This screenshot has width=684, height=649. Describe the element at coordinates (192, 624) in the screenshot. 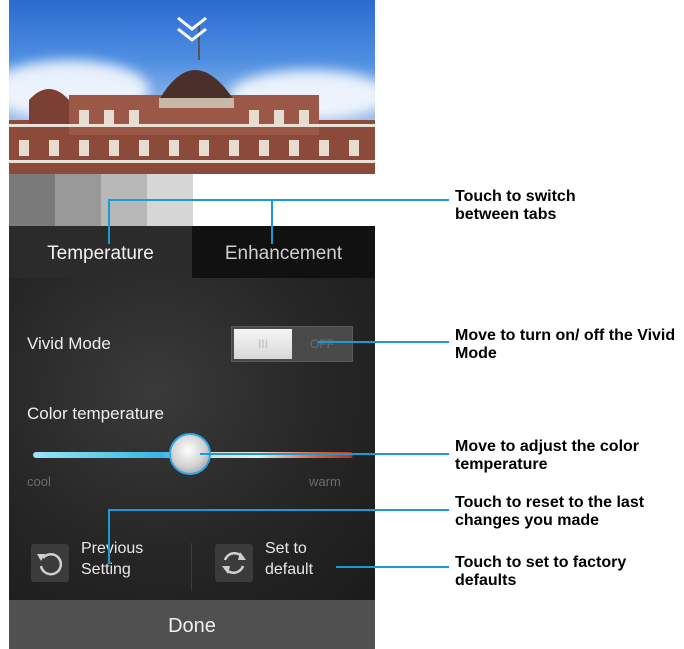

I see `done-button: Done` at that location.